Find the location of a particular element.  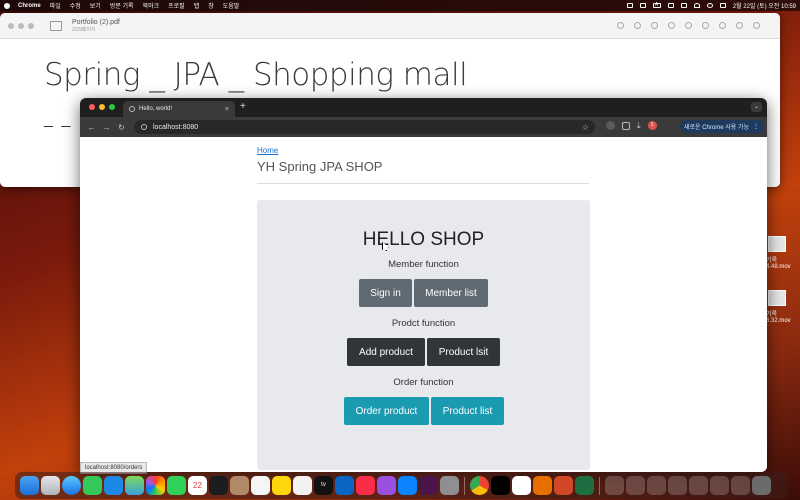

mail-icon is located at coordinates (113, 485).